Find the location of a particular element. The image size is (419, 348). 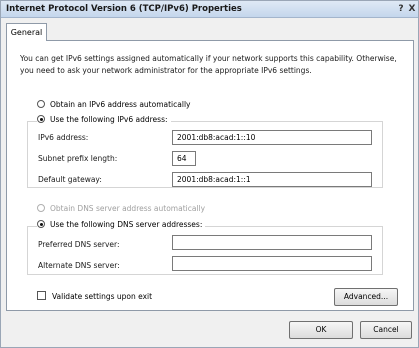

checkbox-label: Validate settings upon exit is located at coordinates (102, 296).